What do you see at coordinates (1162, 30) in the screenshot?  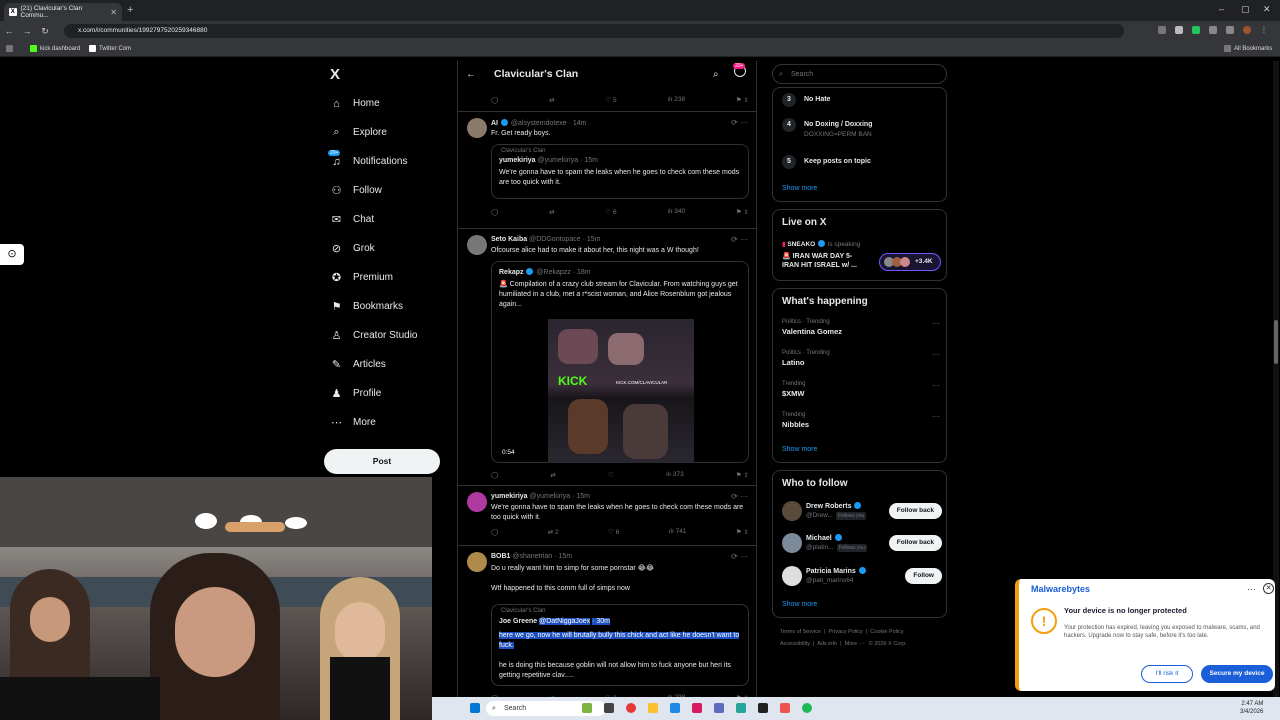 I see `cast-icon` at bounding box center [1162, 30].